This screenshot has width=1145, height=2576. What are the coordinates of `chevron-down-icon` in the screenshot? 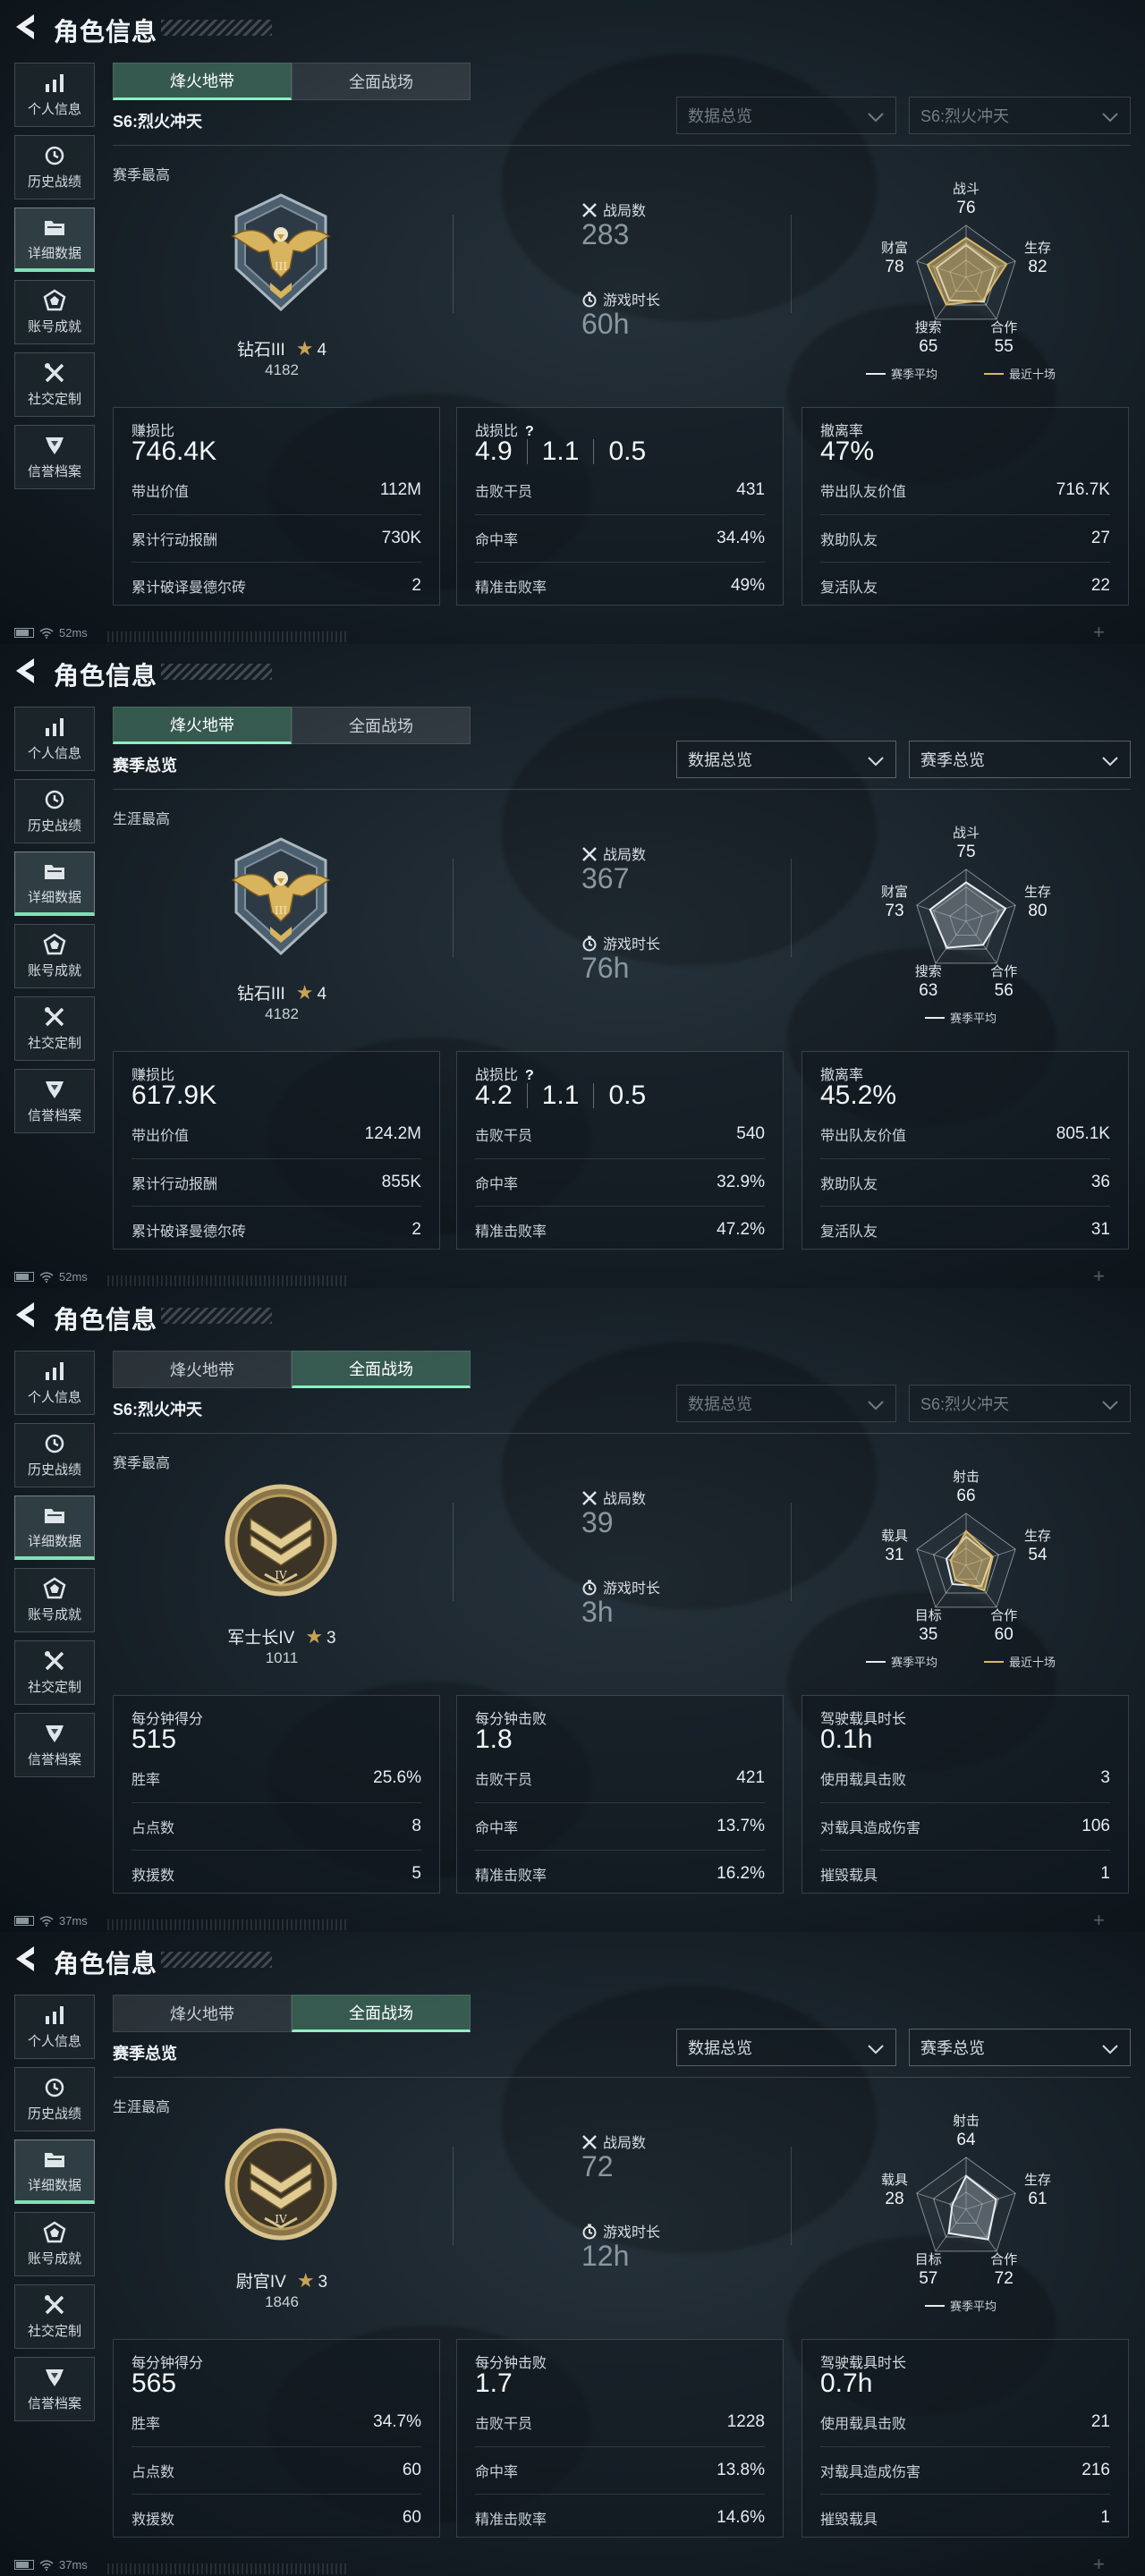 It's located at (876, 760).